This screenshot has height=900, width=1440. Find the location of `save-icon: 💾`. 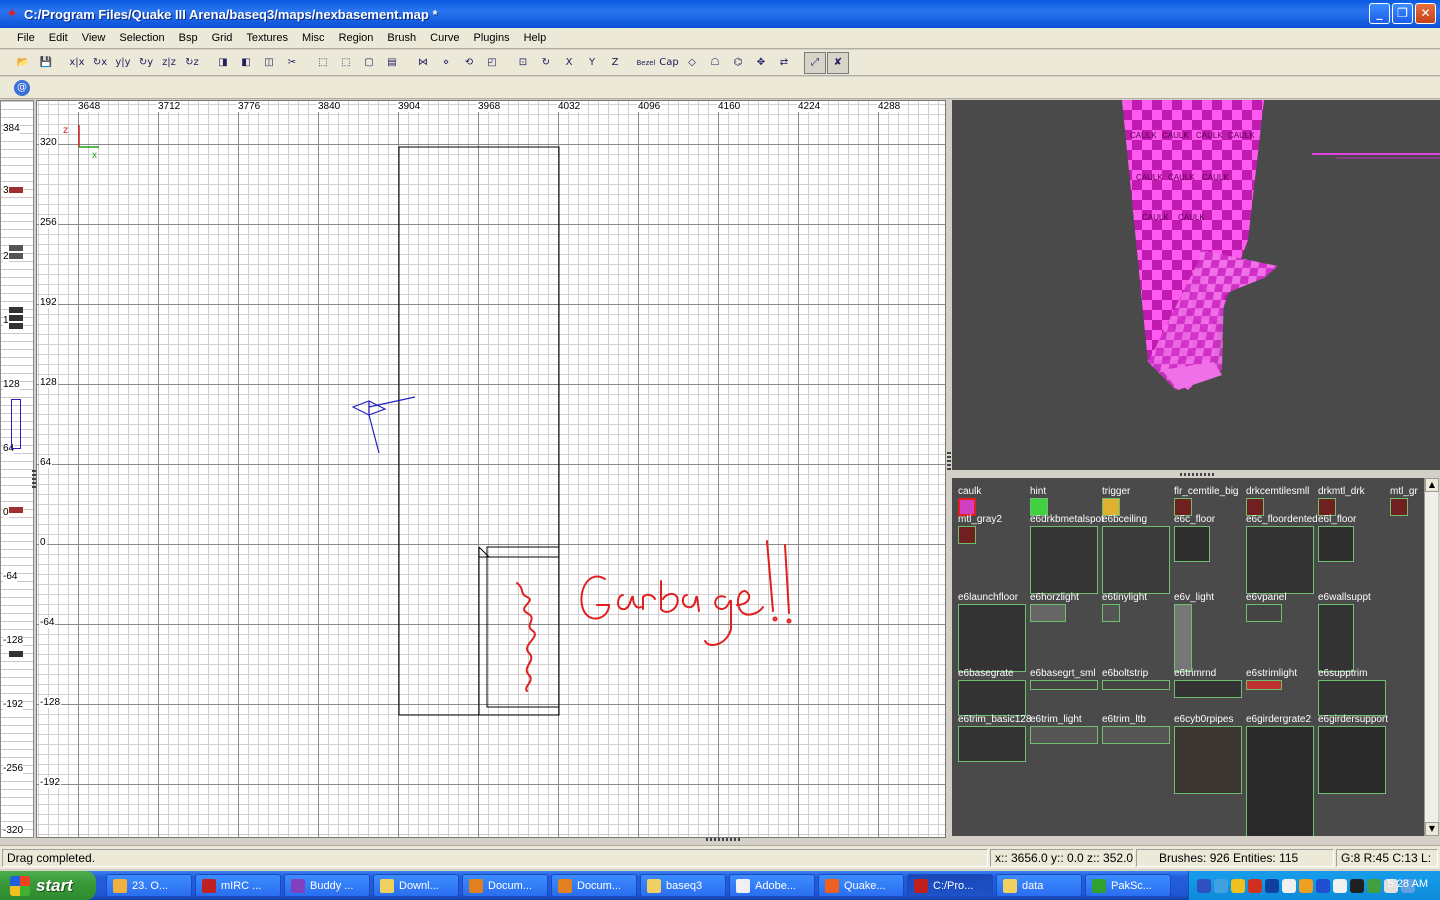

save-icon: 💾 is located at coordinates (46, 63).